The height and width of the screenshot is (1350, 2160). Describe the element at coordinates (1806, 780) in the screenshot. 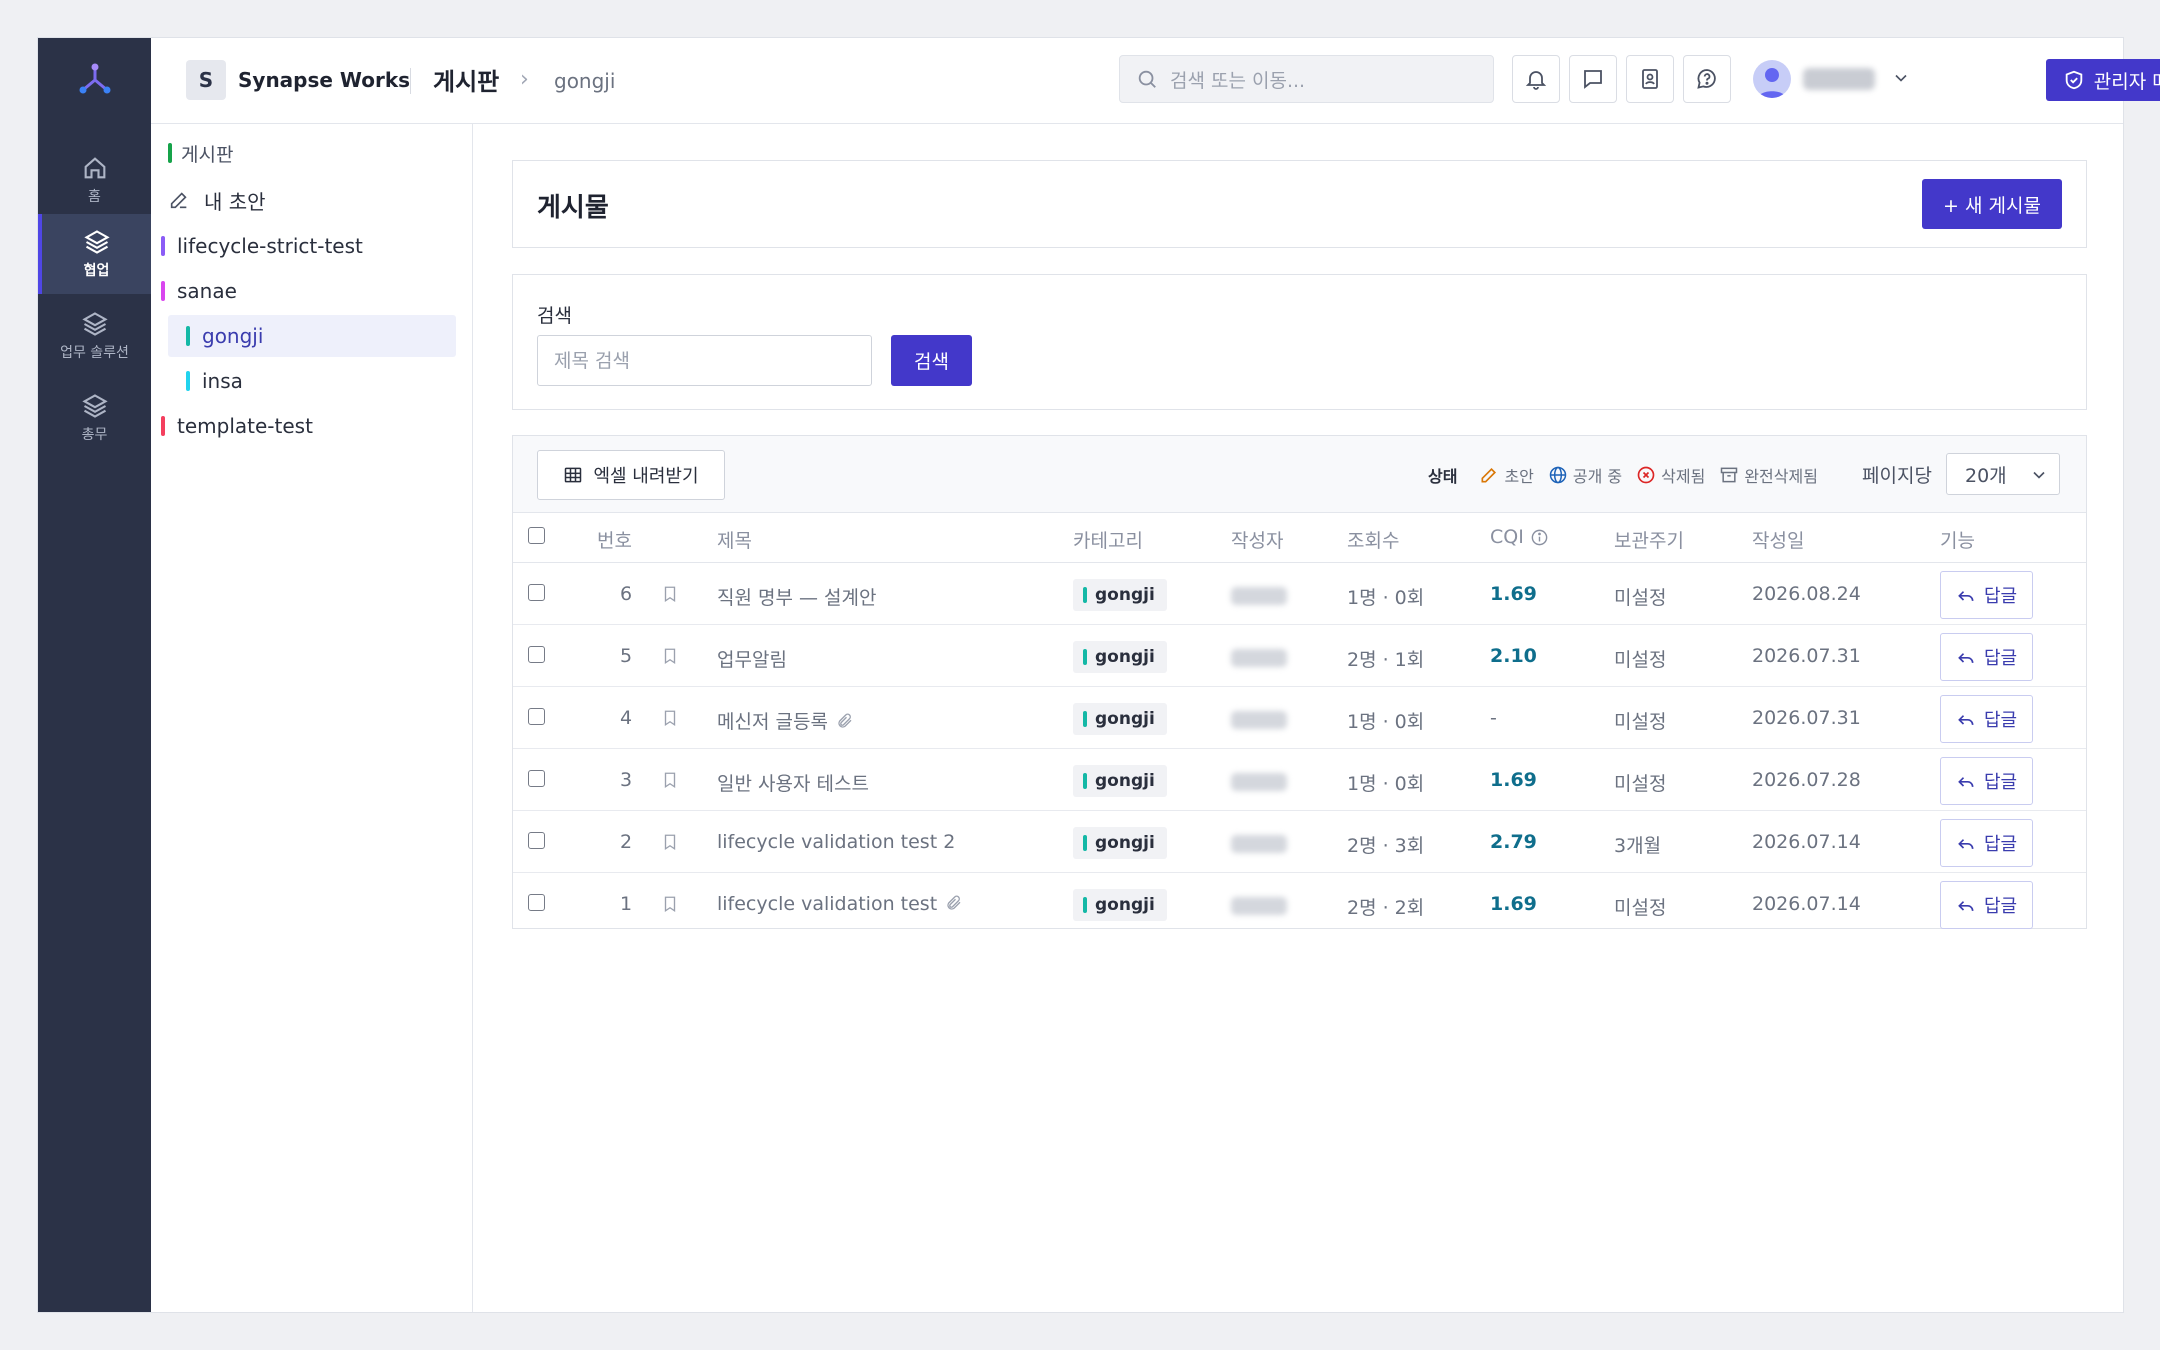

I see `created-date: 2026.07.28` at that location.